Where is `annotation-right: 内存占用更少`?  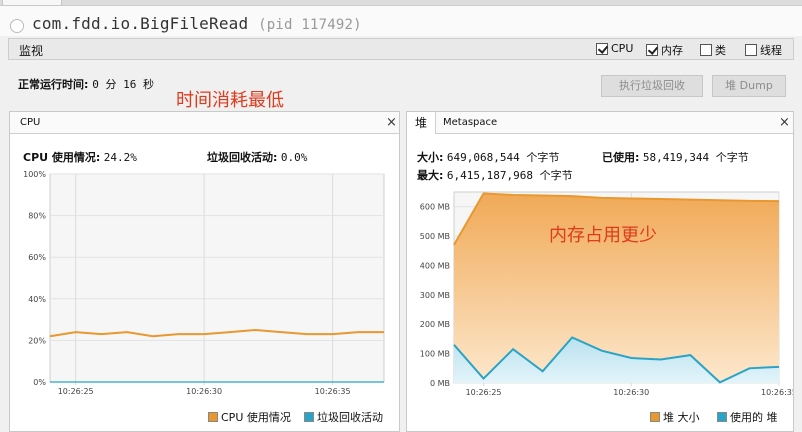
annotation-right: 内存占用更少 is located at coordinates (603, 235).